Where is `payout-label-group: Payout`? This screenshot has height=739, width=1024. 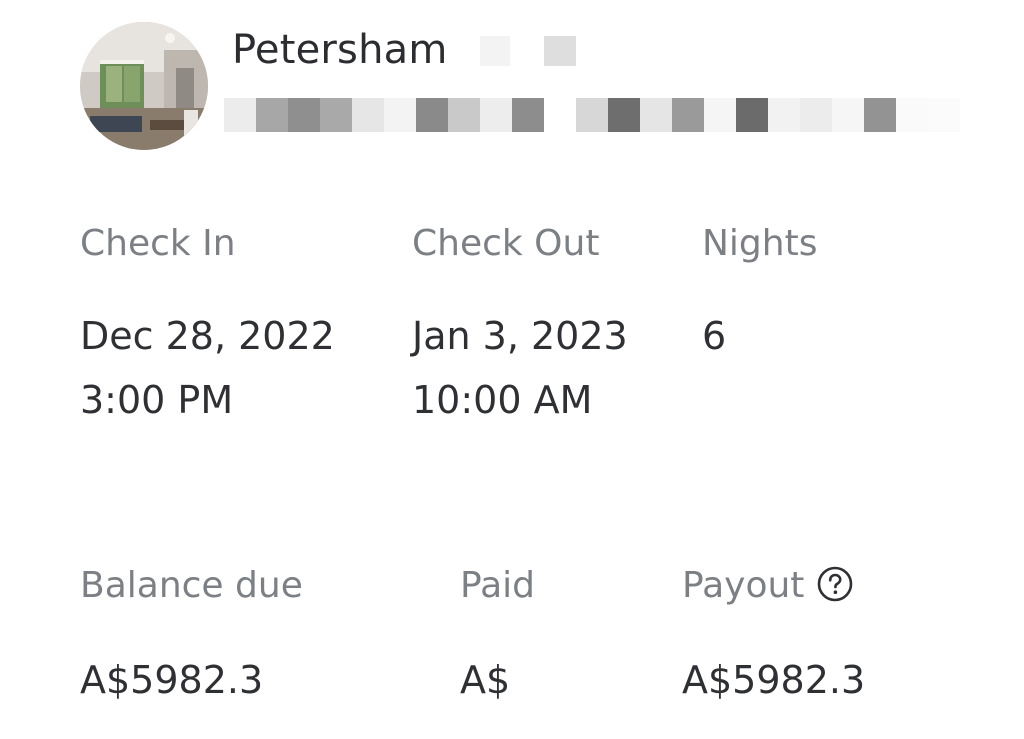
payout-label-group: Payout is located at coordinates (768, 586).